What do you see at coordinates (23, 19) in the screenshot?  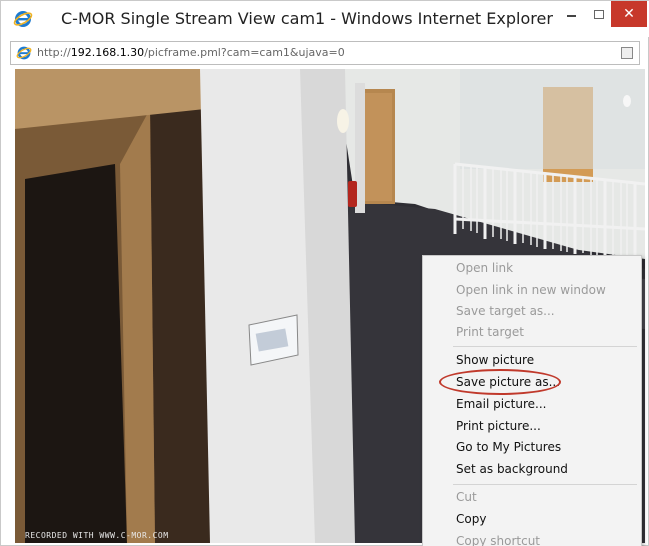 I see `ie-icon` at bounding box center [23, 19].